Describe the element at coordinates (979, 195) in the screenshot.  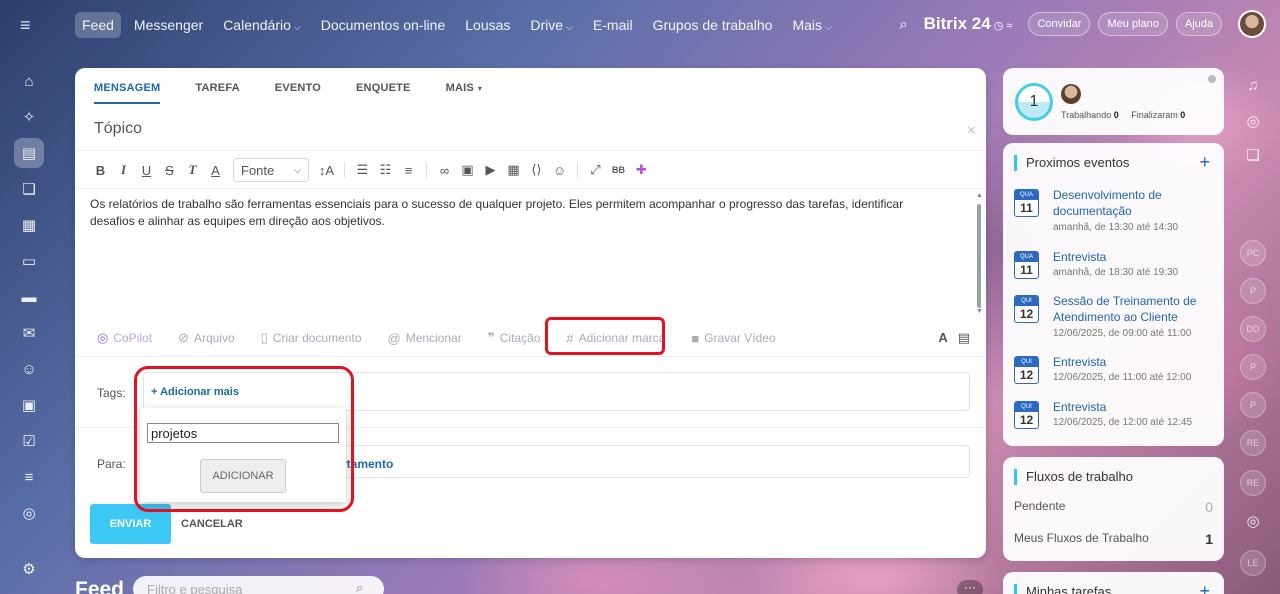
I see `scroll-up-icon: ▲` at that location.